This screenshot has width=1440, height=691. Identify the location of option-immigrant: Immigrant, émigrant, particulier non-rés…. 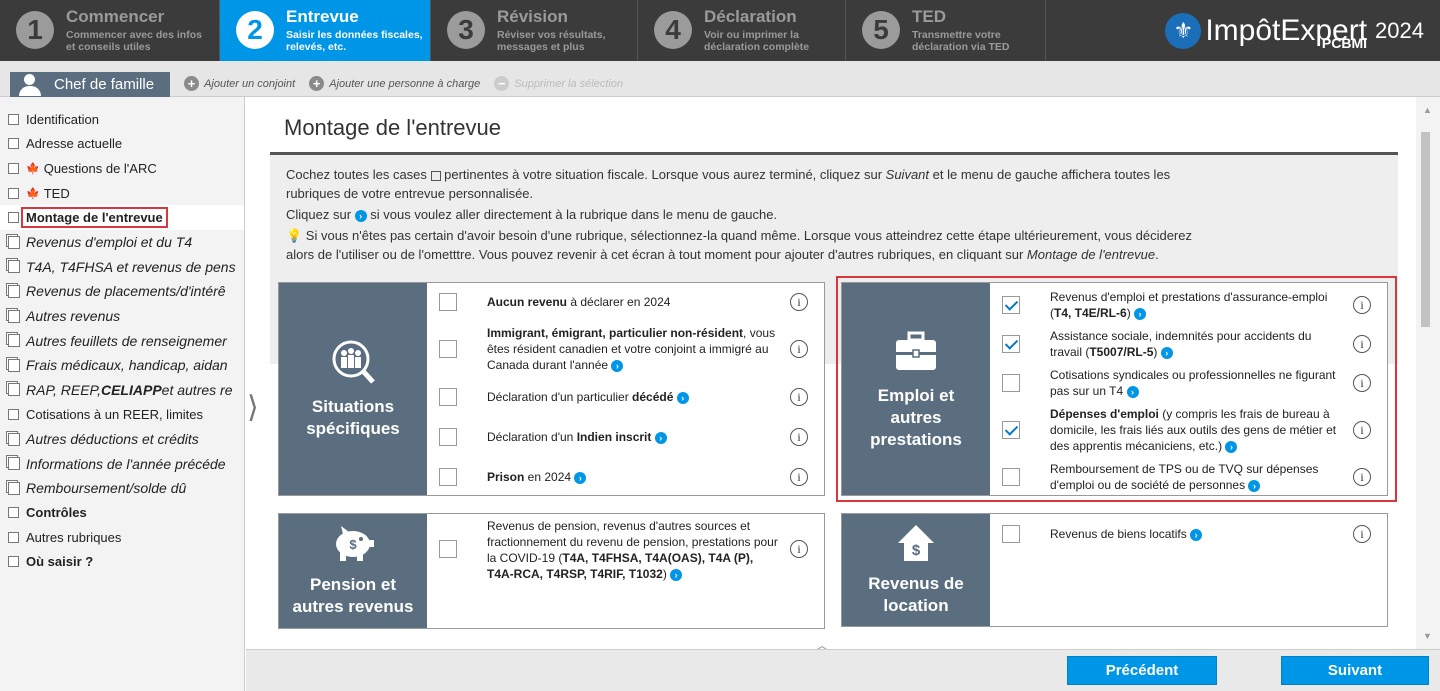
(625, 349).